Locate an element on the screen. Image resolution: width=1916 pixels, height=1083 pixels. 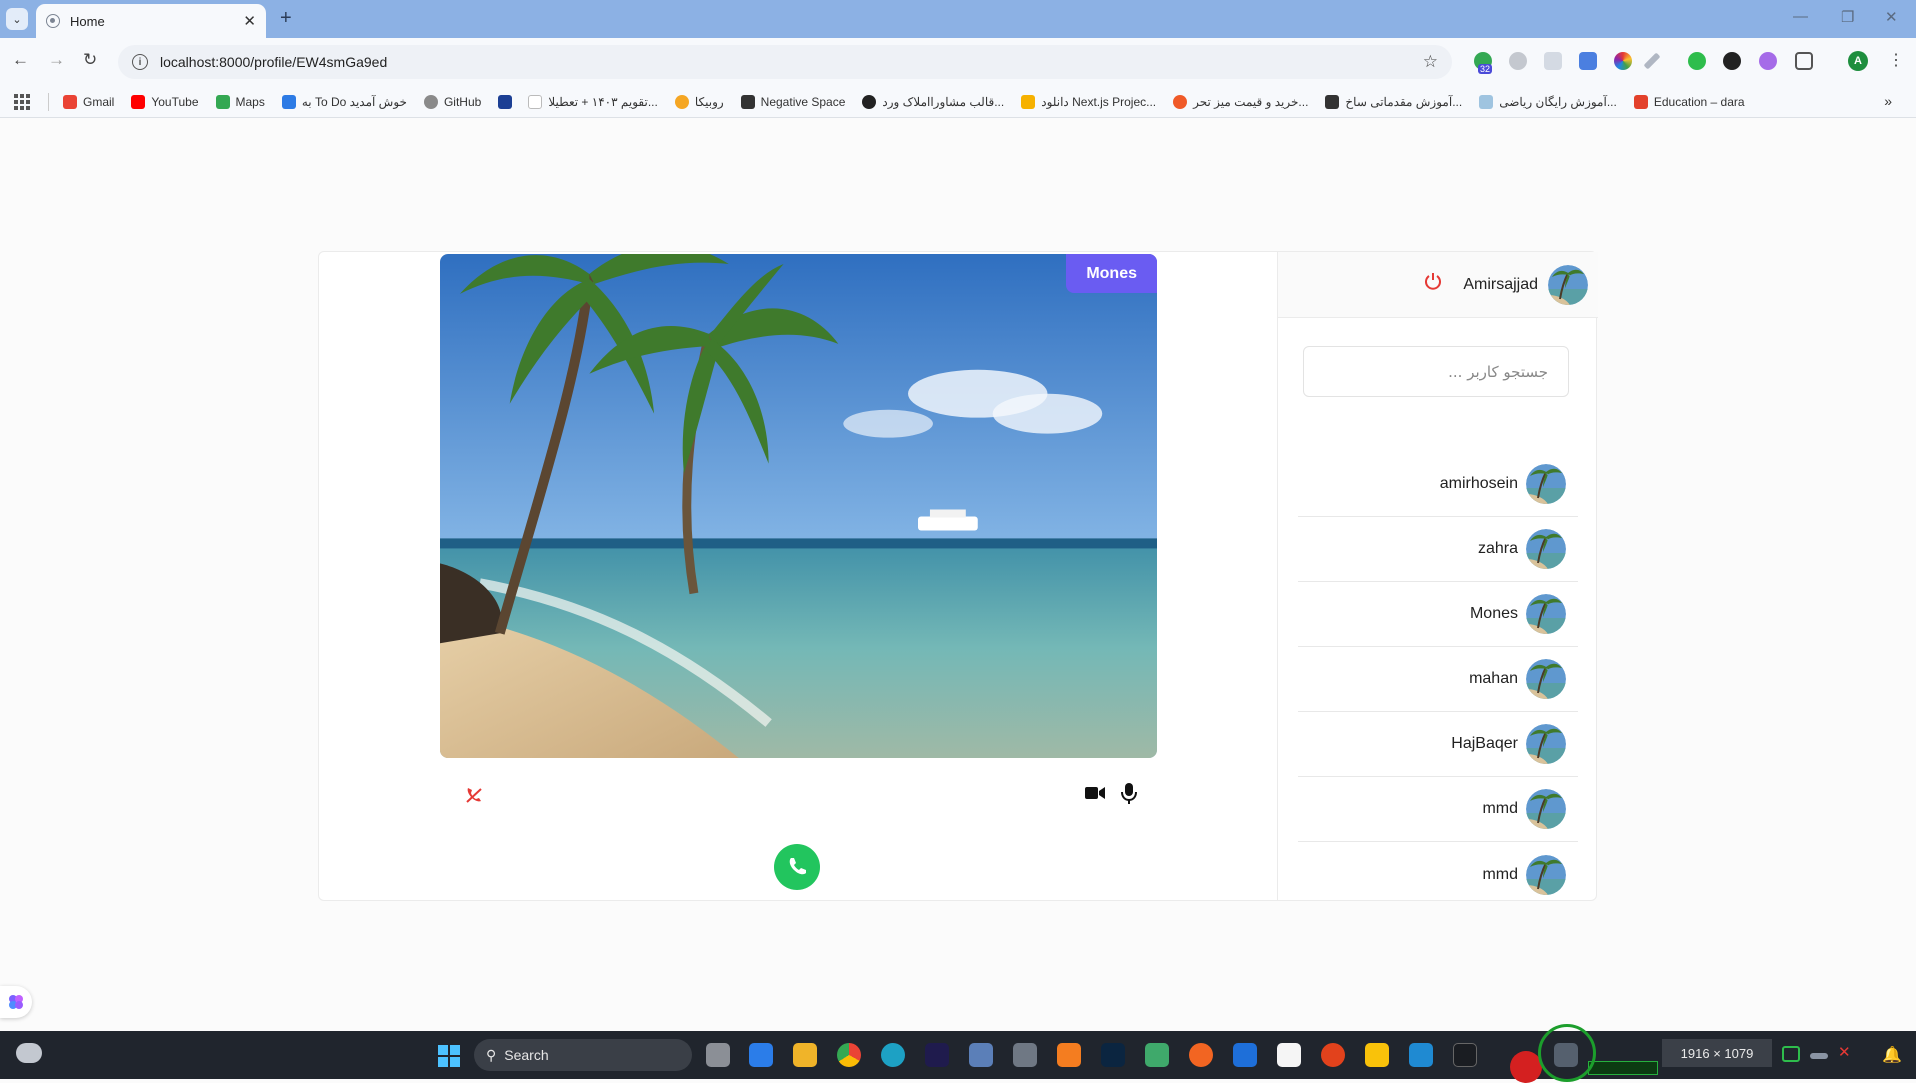
maps-icon is located at coordinates (222, 101).